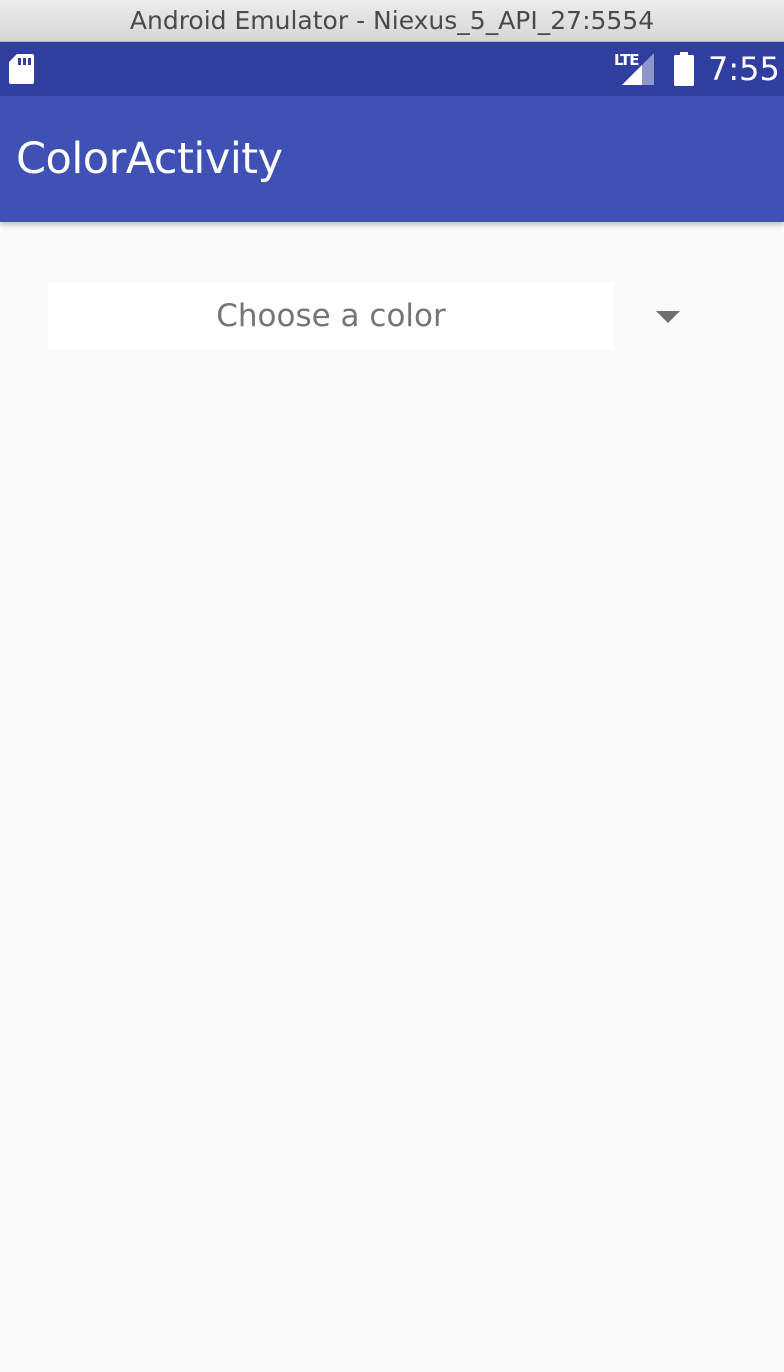  Describe the element at coordinates (392, 69) in the screenshot. I see `status-bar: LTE 7:55` at that location.